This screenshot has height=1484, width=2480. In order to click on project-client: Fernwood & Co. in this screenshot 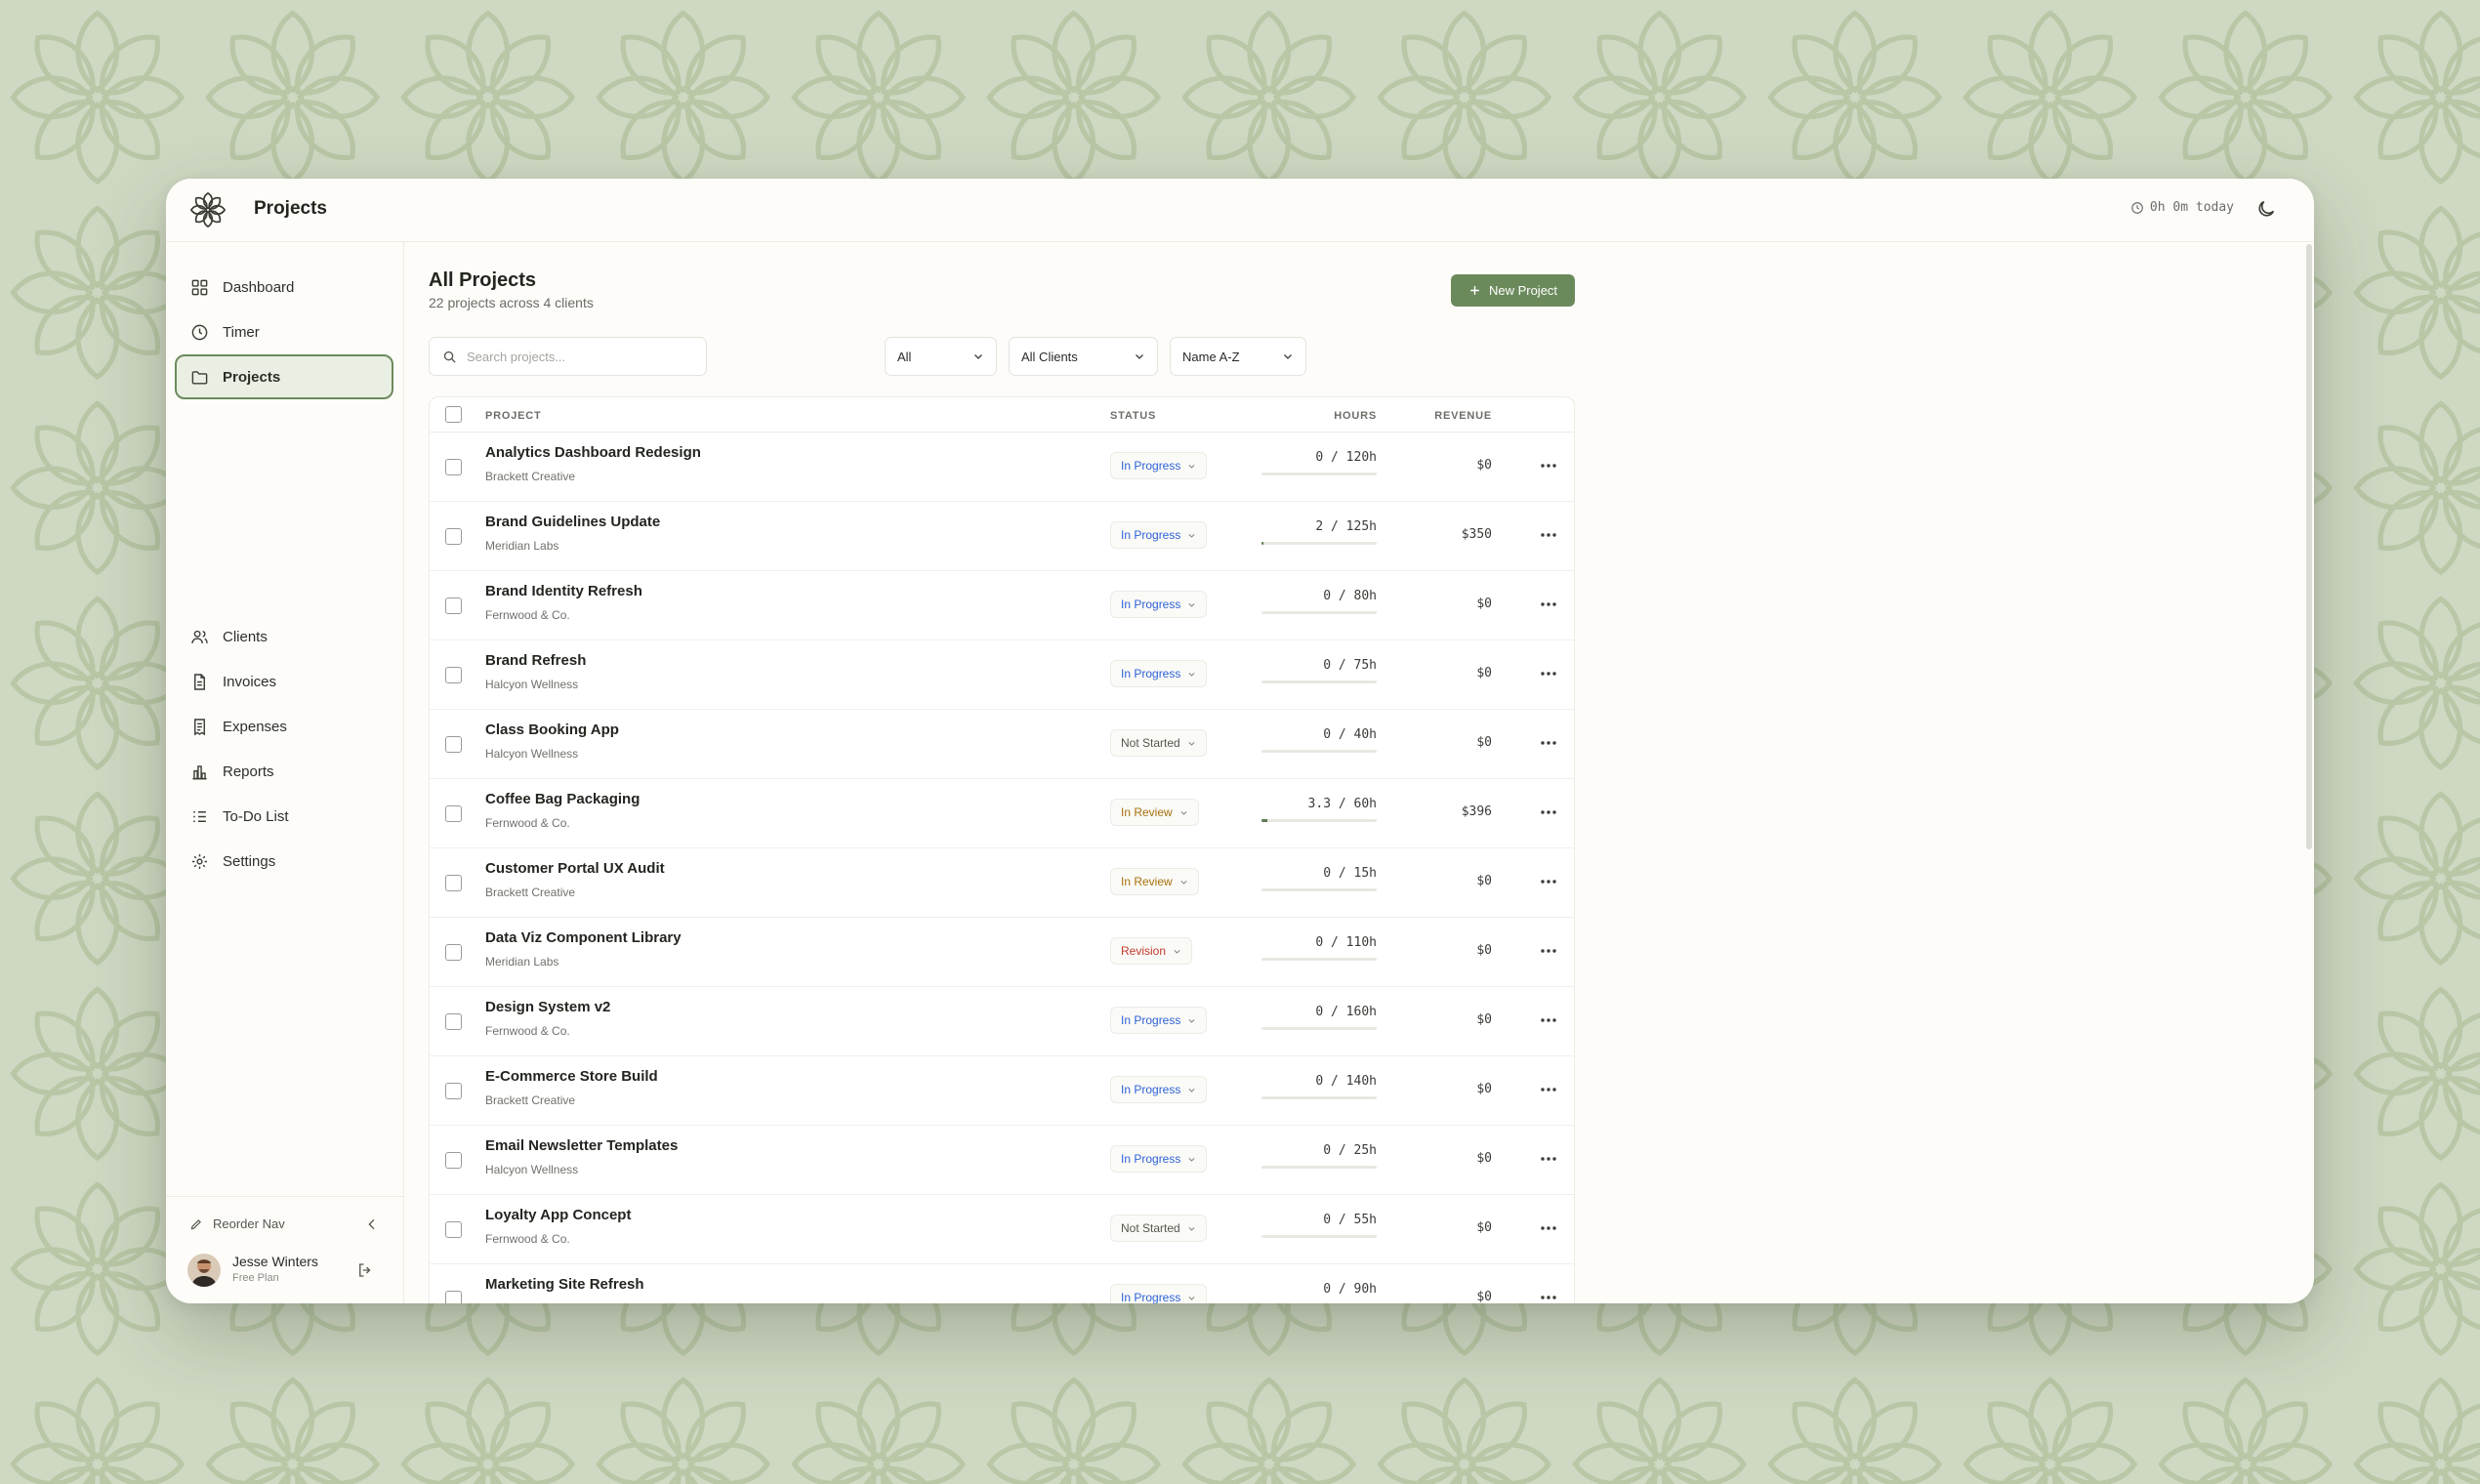, I will do `click(527, 823)`.